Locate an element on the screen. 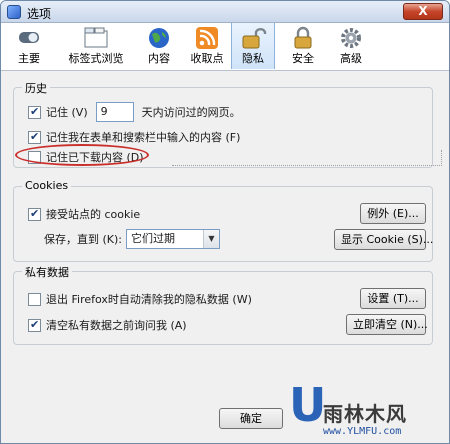  highlight-ellipse is located at coordinates (82, 155).